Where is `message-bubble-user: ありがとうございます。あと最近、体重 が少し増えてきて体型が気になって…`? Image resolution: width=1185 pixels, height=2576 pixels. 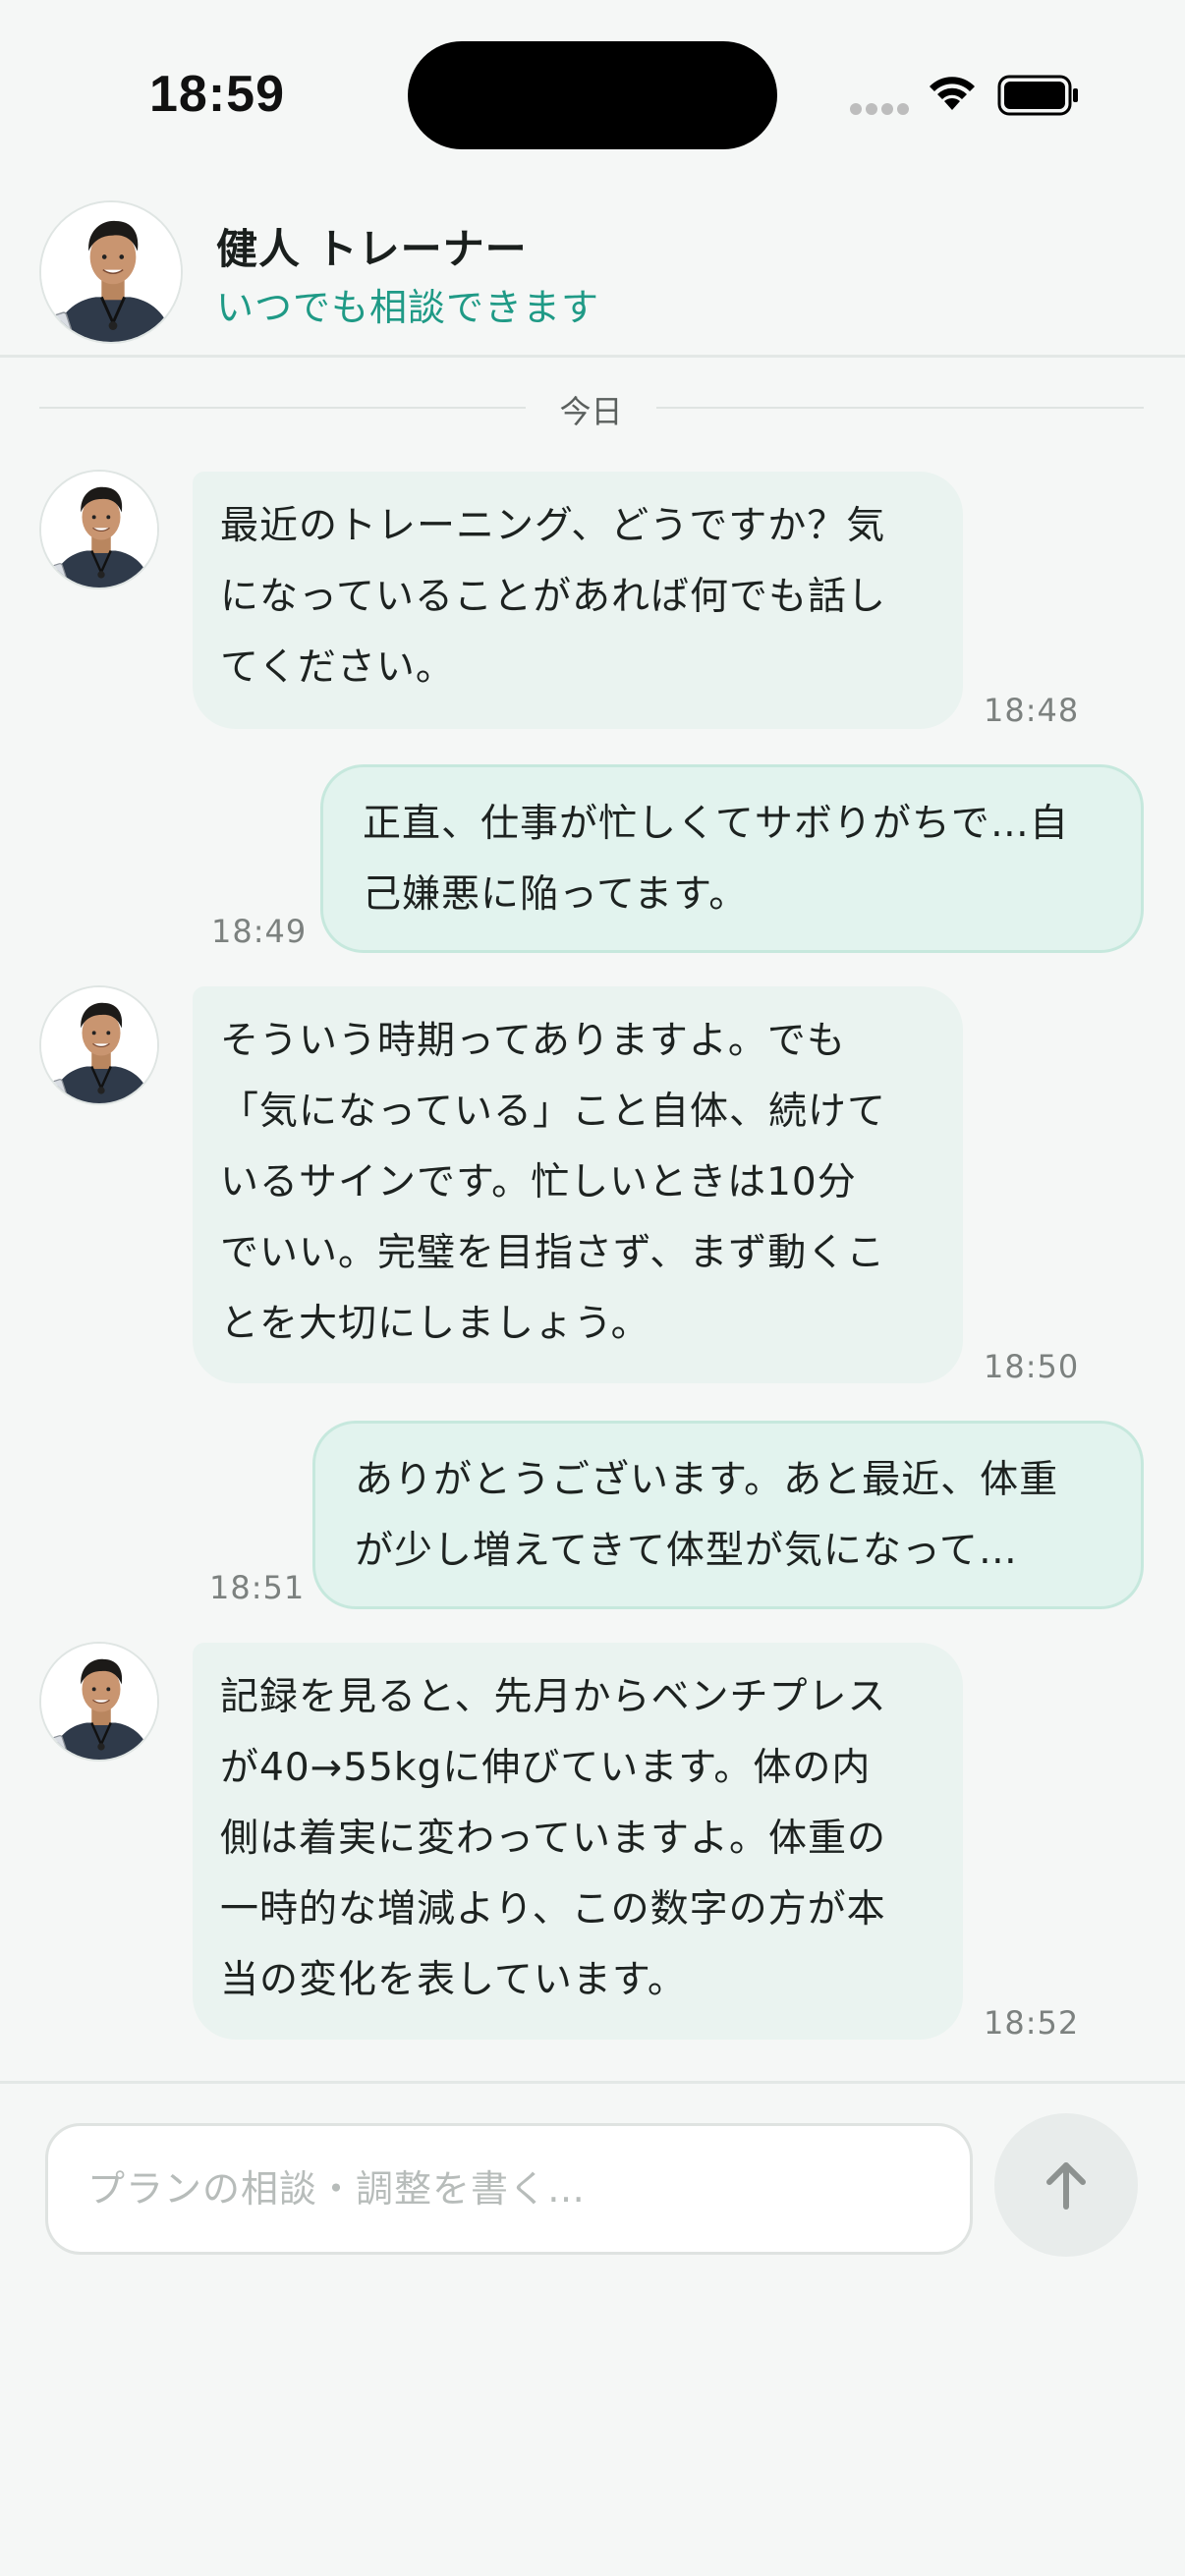 message-bubble-user: ありがとうございます。あと最近、体重 が少し増えてきて体型が気になって… is located at coordinates (728, 1515).